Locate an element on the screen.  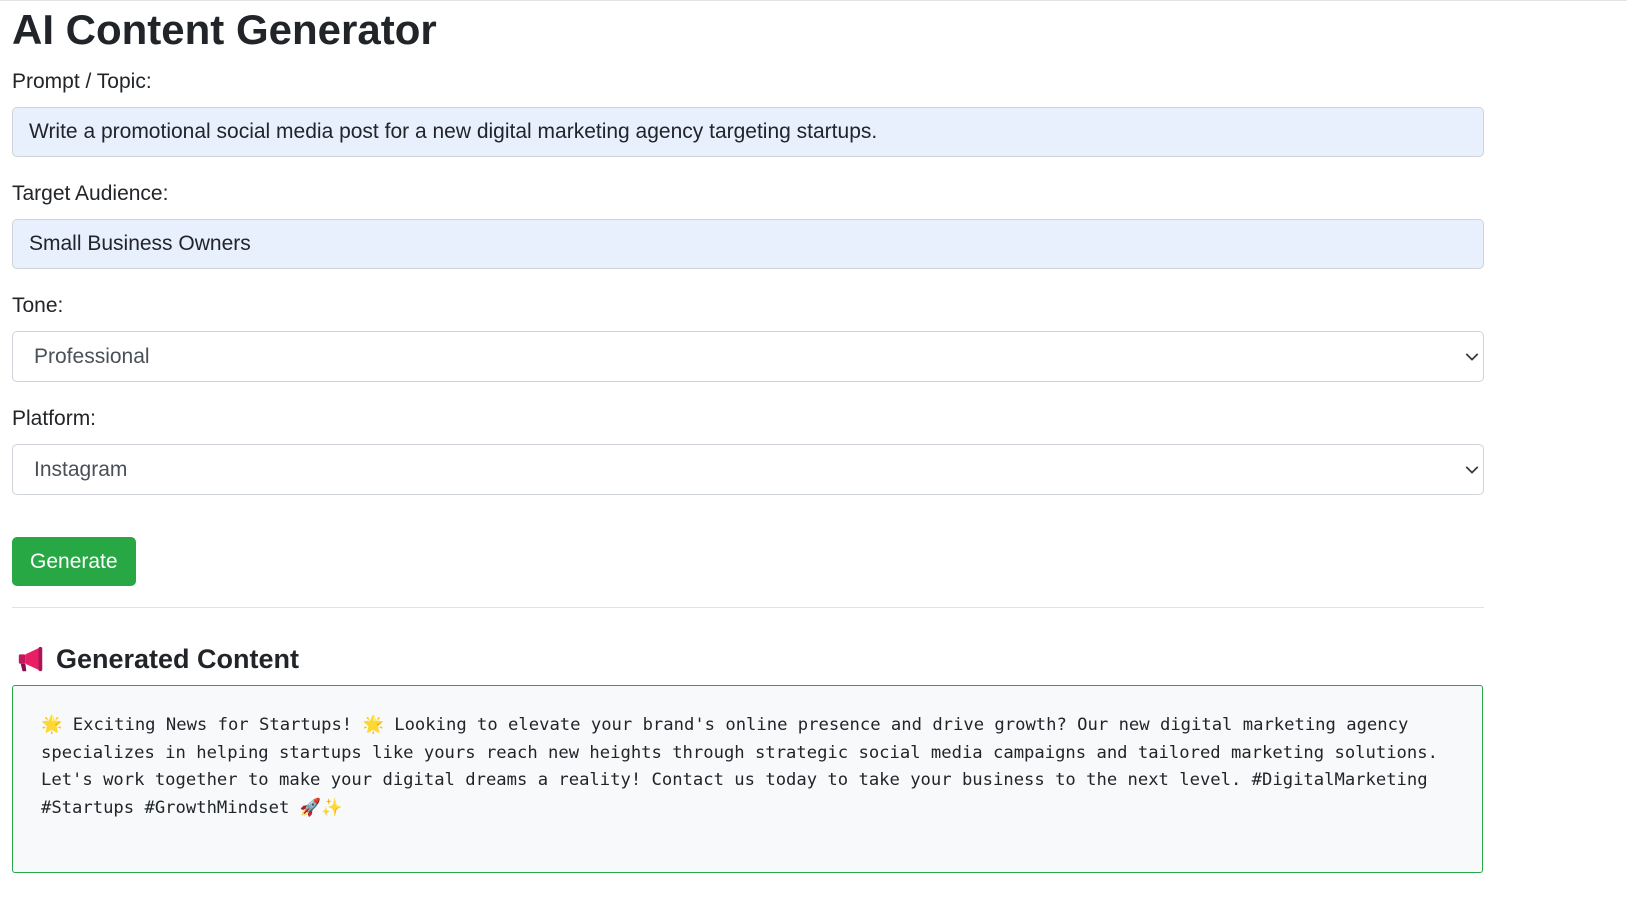
prompt-group: Prompt / Topic: is located at coordinates (748, 113).